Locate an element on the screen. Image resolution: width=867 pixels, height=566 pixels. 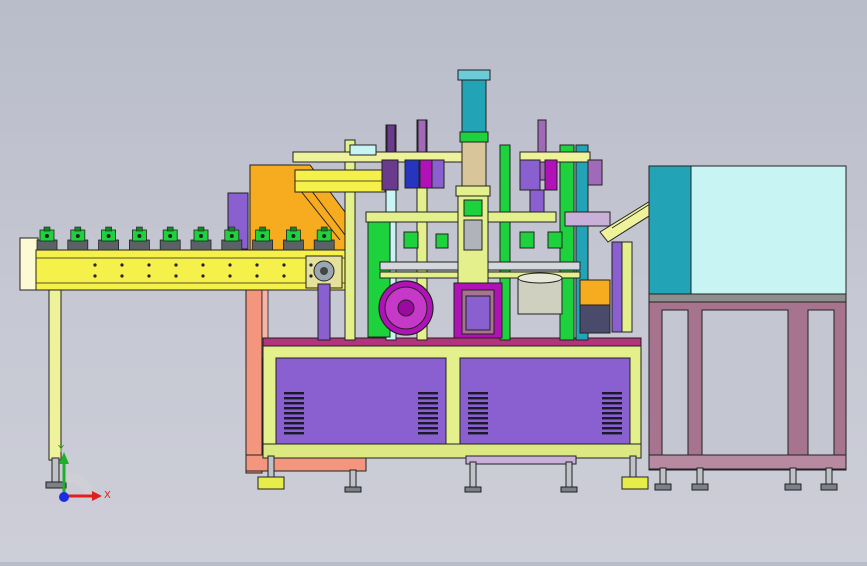
right-stand is located at coordinates (747, 396).